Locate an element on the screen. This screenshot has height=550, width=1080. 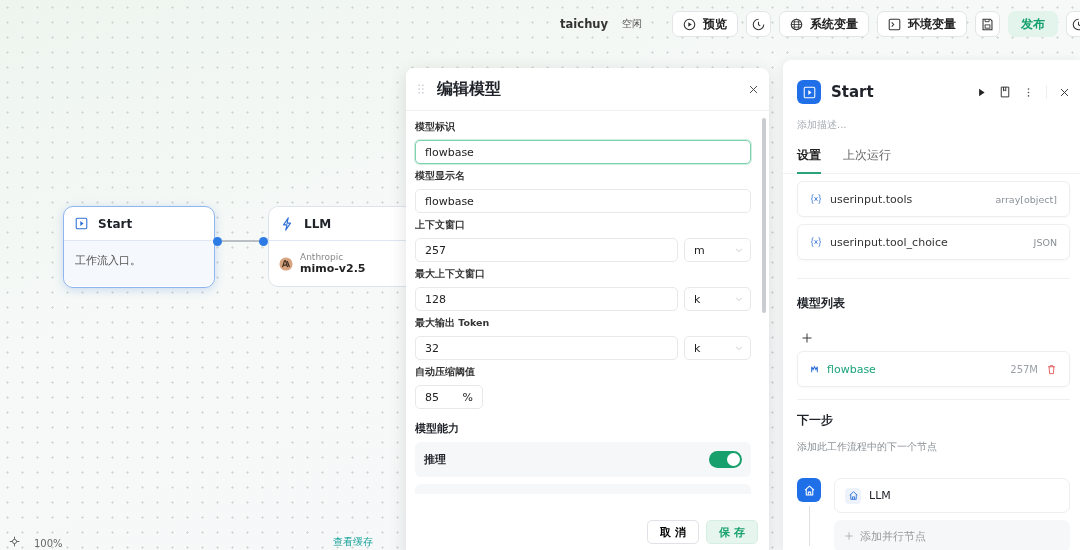
toolbar-button: 系统变量 is located at coordinates (824, 24).